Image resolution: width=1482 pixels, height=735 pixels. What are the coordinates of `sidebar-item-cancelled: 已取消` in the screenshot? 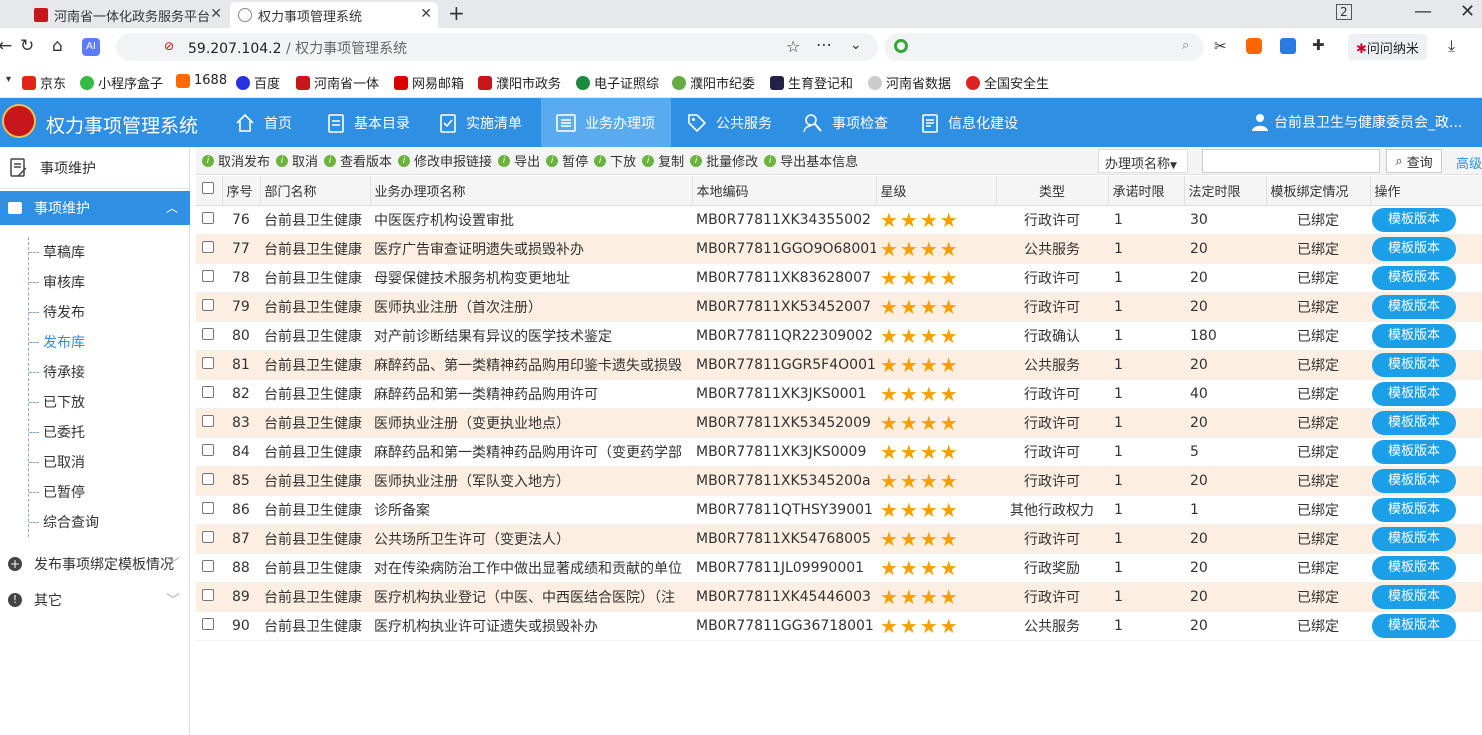 It's located at (64, 462).